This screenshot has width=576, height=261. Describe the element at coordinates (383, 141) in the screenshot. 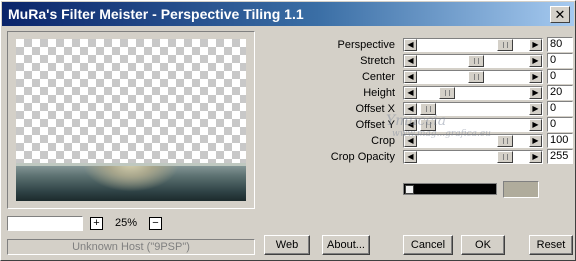

I see `crop-label: Crop` at that location.